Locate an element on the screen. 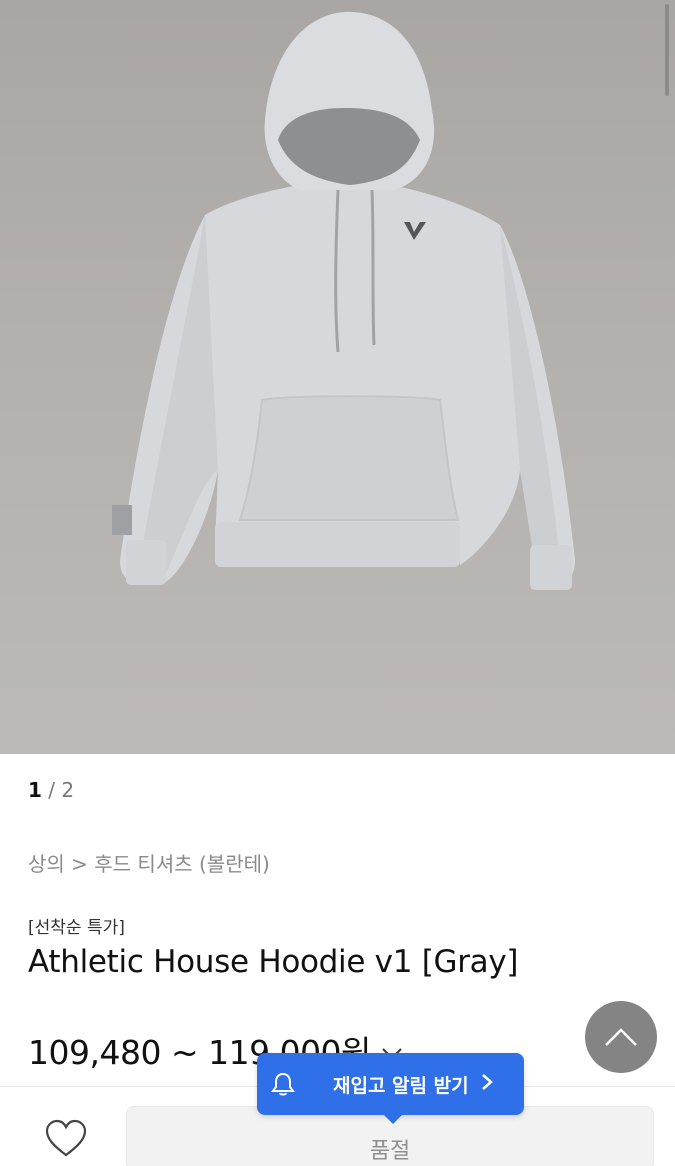  gallery-current: 1 is located at coordinates (35, 790).